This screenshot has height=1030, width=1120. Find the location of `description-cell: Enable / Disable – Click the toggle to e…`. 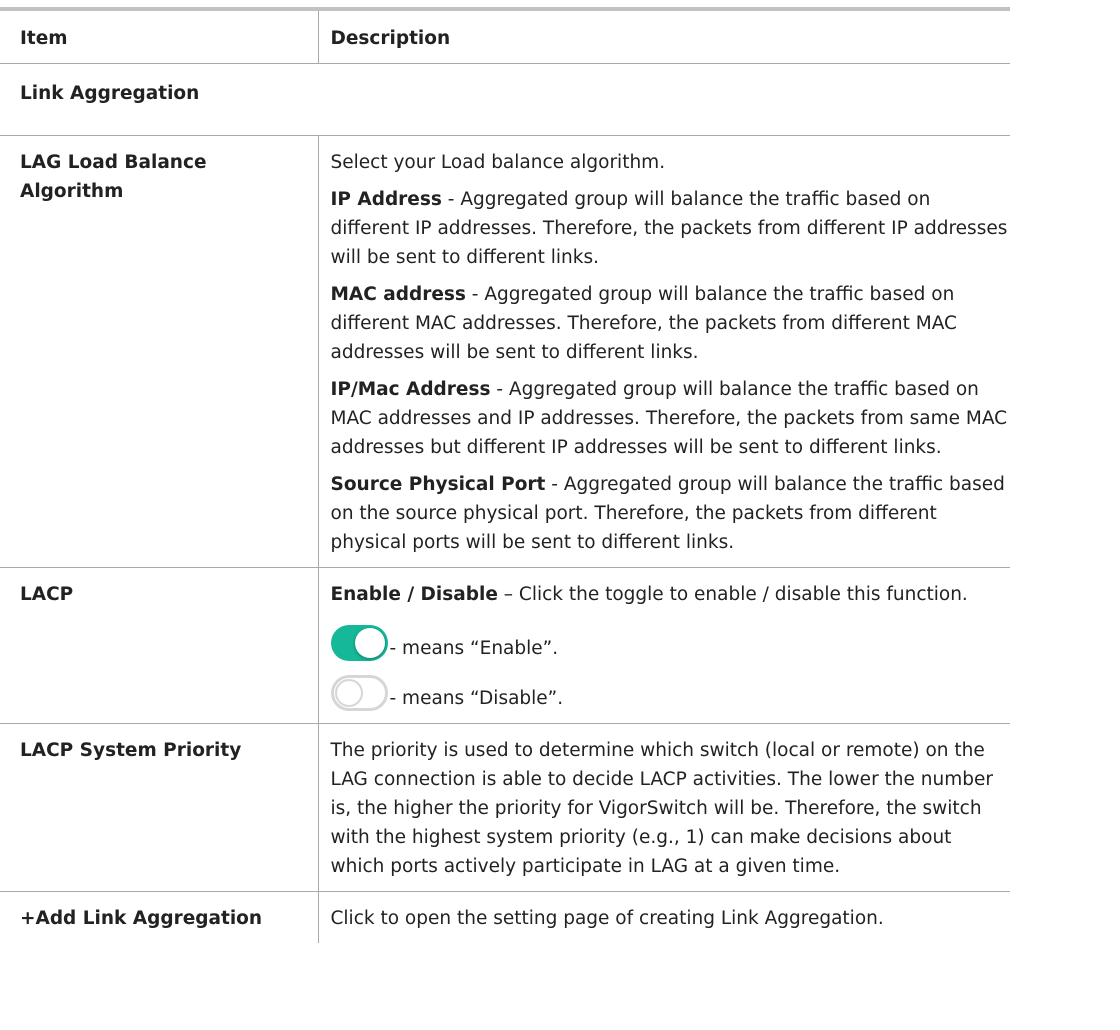

description-cell: Enable / Disable – Click the toggle to e… is located at coordinates (664, 645).